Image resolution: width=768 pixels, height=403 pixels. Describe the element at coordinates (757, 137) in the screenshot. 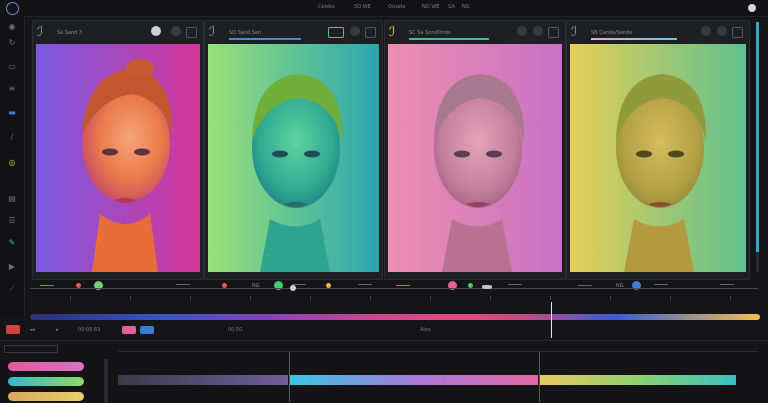

I see `scrollbar-thumb` at that location.